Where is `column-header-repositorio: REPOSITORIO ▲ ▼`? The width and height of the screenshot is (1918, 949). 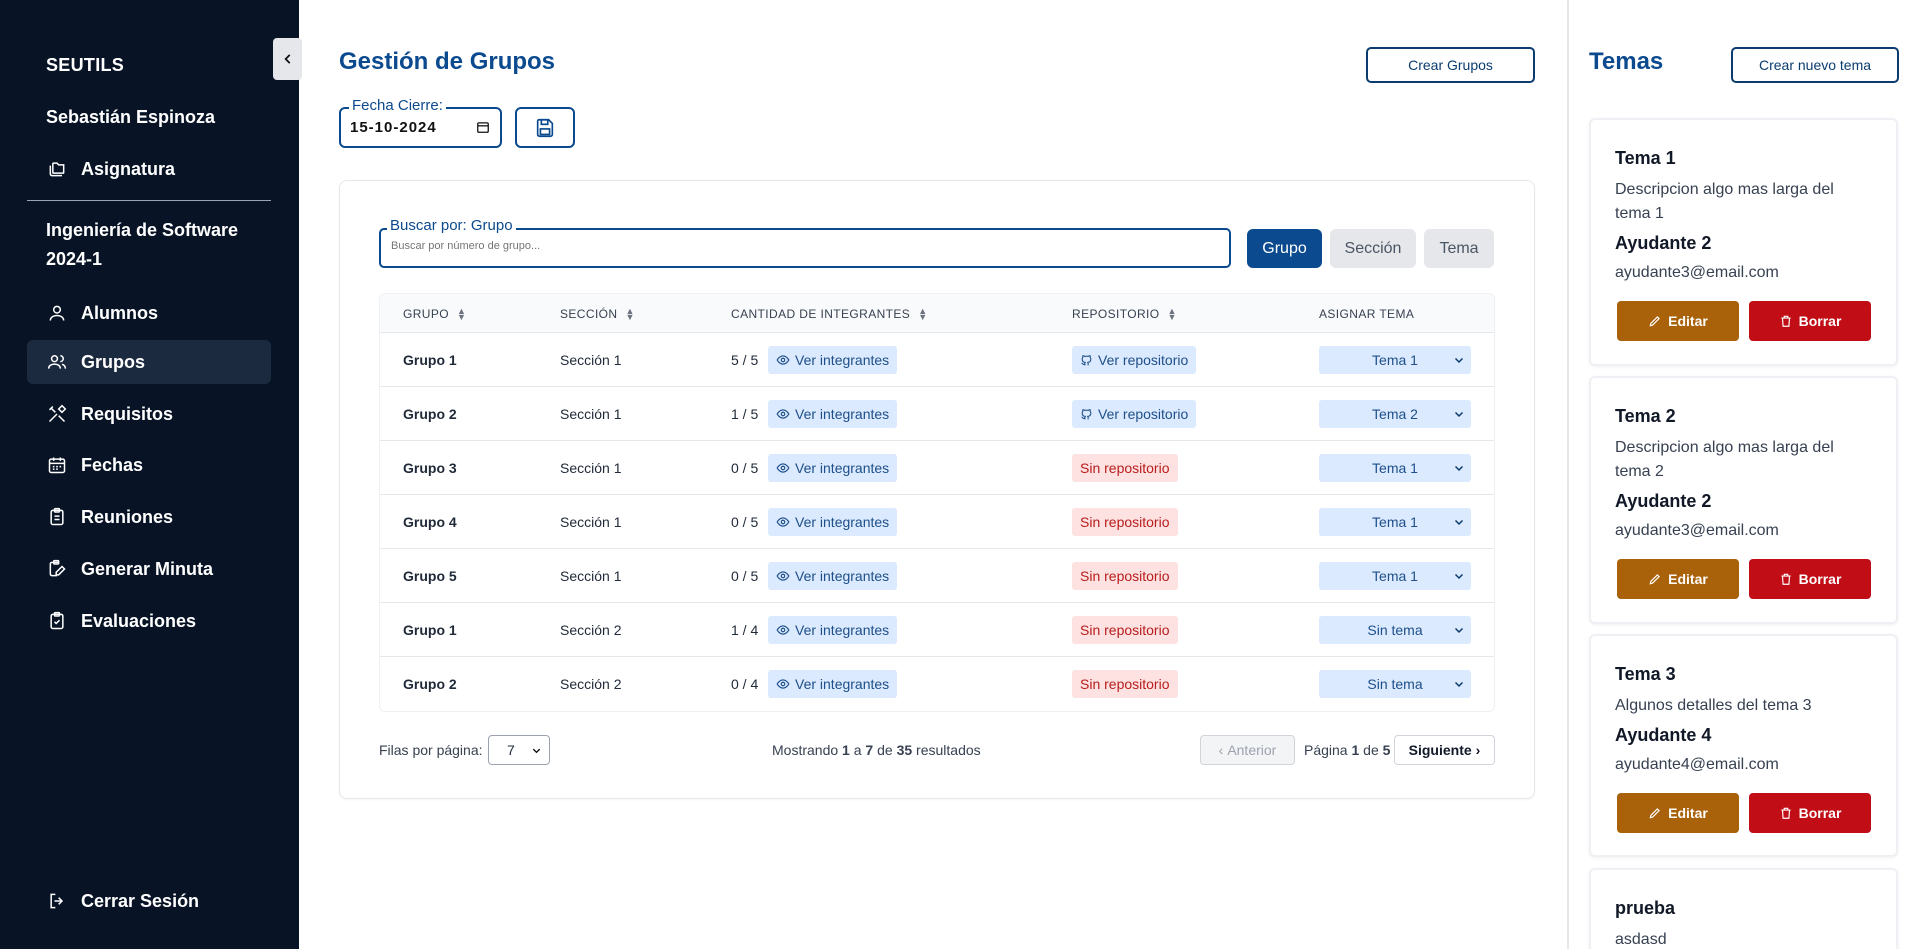 column-header-repositorio: REPOSITORIO ▲ ▼ is located at coordinates (1124, 314).